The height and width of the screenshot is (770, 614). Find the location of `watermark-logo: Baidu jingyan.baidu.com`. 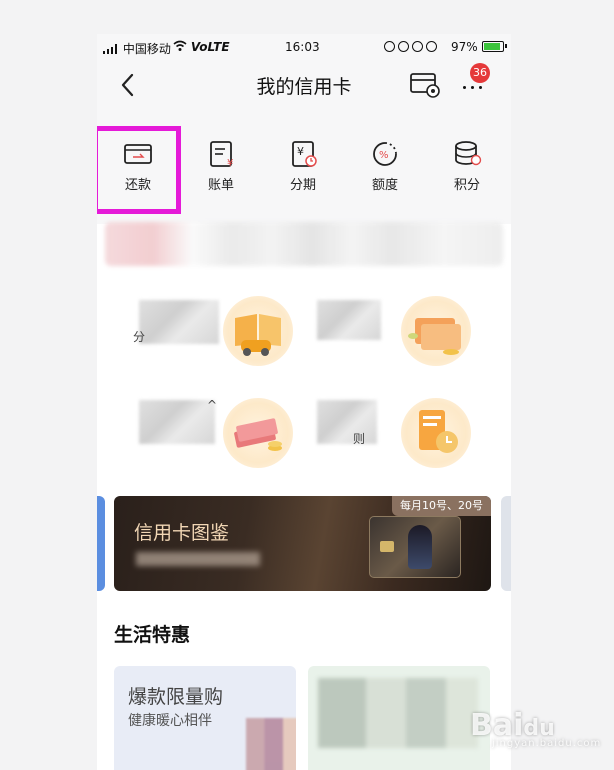

watermark-logo: Baidu jingyan.baidu.com is located at coordinates (536, 728).